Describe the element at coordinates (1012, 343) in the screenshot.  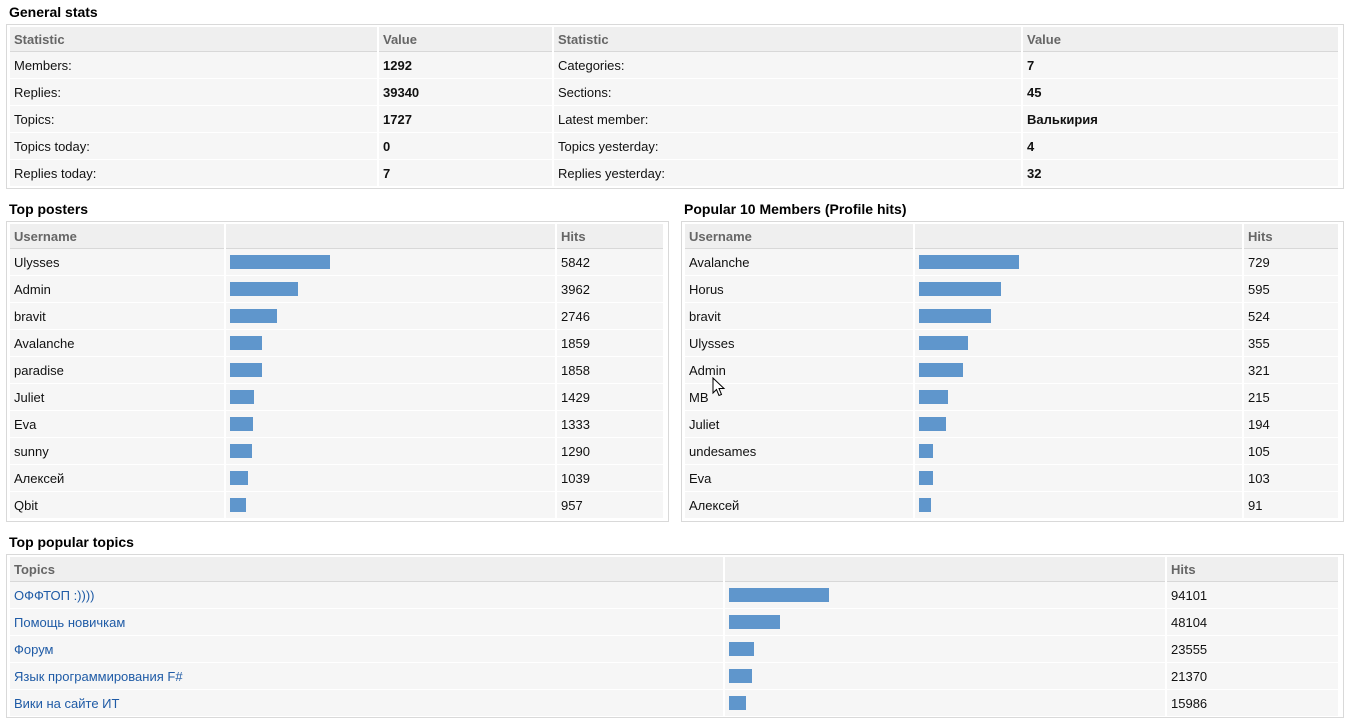
I see `table-row: Ulysses 355` at that location.